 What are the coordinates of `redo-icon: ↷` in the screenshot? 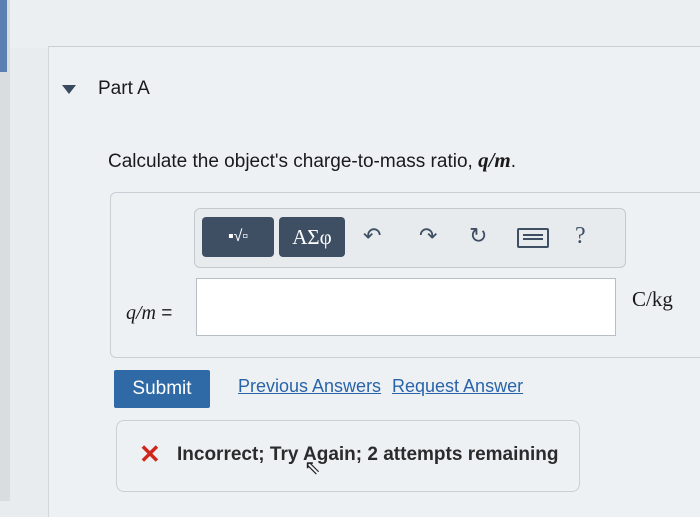 It's located at (428, 236).